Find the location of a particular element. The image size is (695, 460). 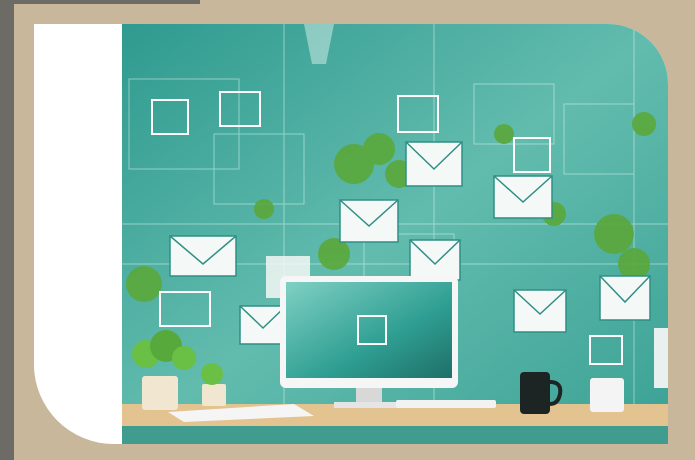

left-dark-bar is located at coordinates (7, 230).